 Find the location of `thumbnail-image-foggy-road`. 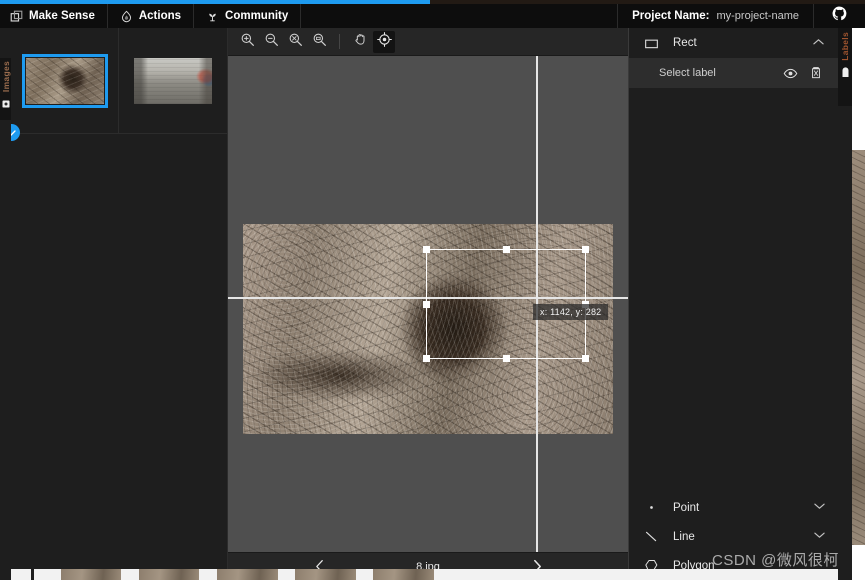

thumbnail-image-foggy-road is located at coordinates (173, 80).